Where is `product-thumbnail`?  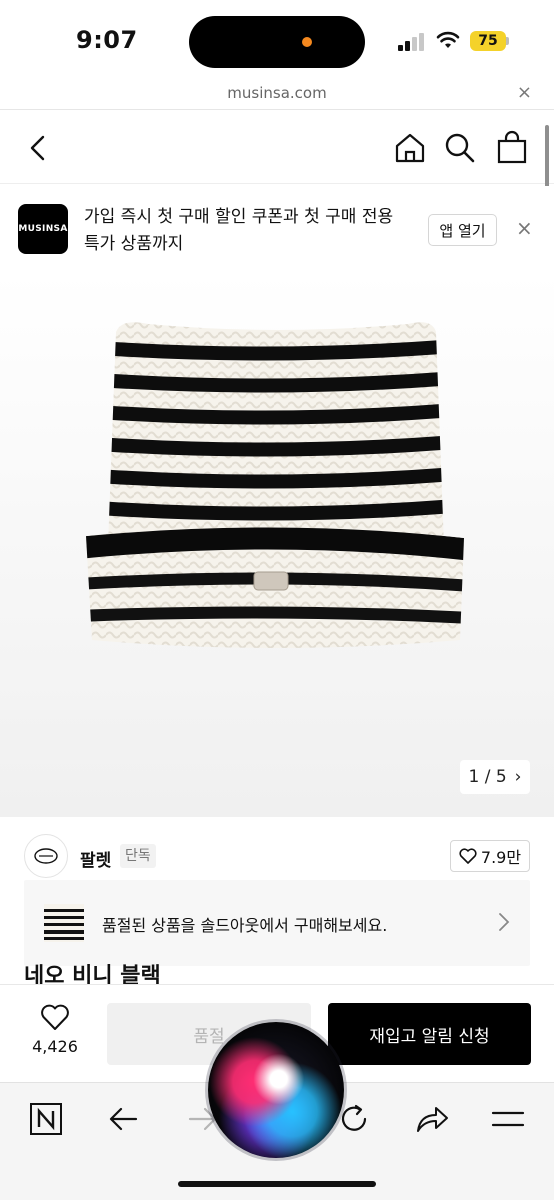 product-thumbnail is located at coordinates (64, 923).